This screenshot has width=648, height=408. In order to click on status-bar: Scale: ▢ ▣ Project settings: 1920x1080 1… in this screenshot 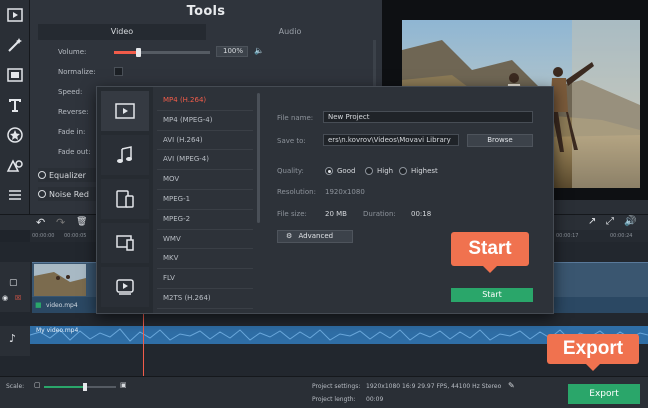, I will do `click(324, 392)`.